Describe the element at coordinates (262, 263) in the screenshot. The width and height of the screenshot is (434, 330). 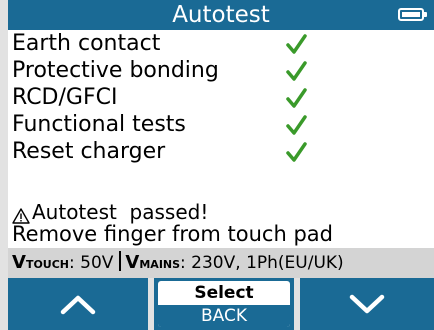
I see `mains-voltage-value: : 230V, 1Ph(EU/UK)` at that location.